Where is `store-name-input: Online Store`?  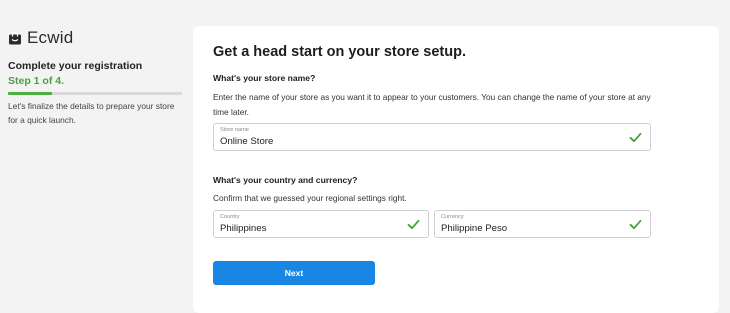 store-name-input: Online Store is located at coordinates (246, 141).